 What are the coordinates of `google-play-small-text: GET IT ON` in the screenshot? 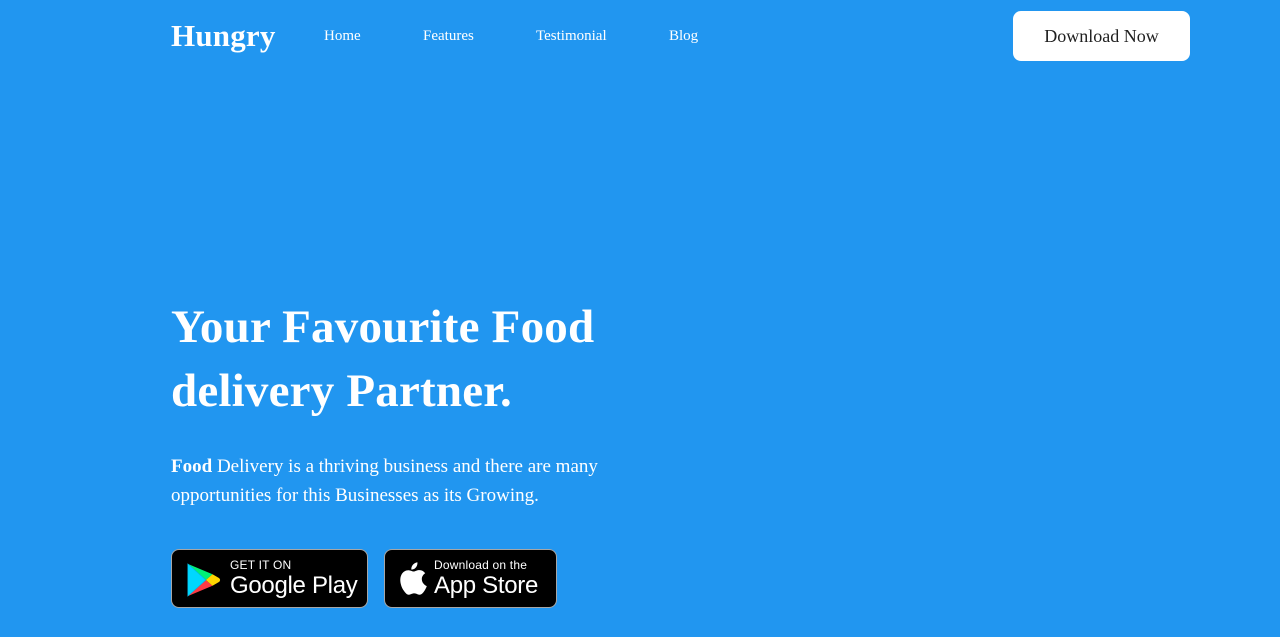 It's located at (261, 565).